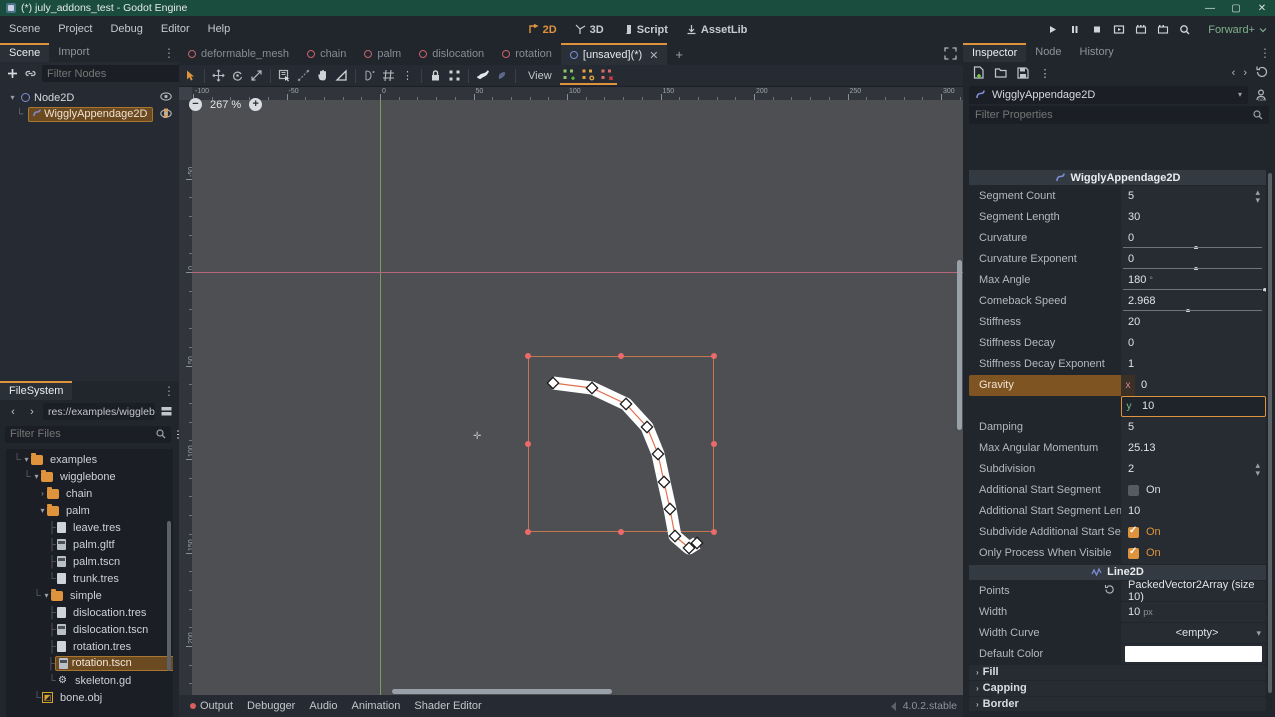 This screenshot has width=1275, height=717. I want to click on property-value-field: PackedVector2Array (size 10), so click(1193, 591).